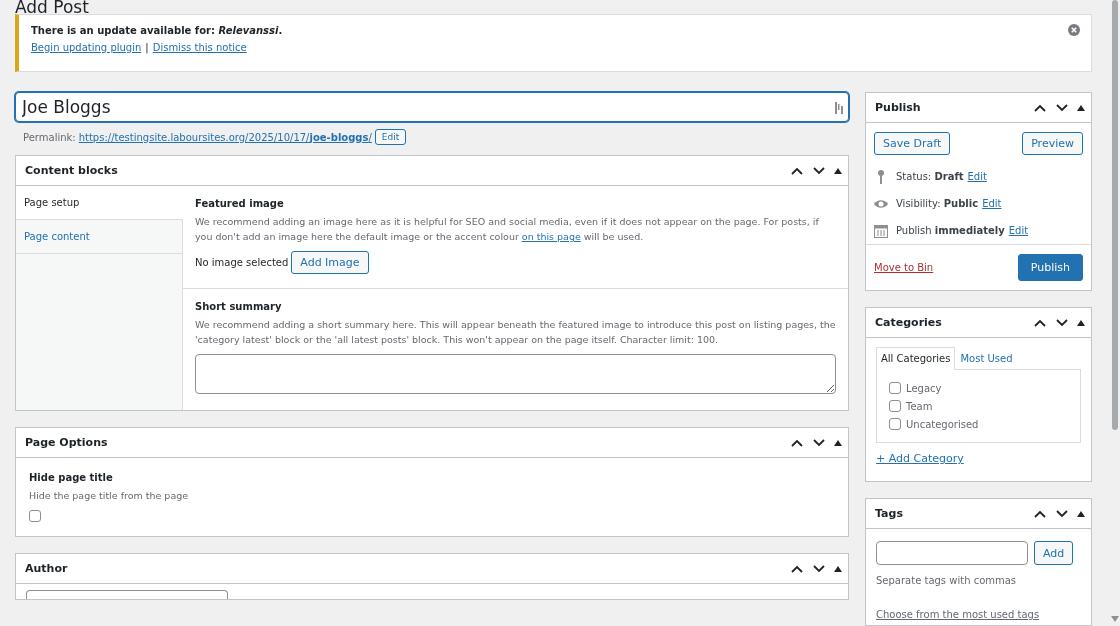 This screenshot has height=626, width=1120. I want to click on password-manager-icon, so click(839, 108).